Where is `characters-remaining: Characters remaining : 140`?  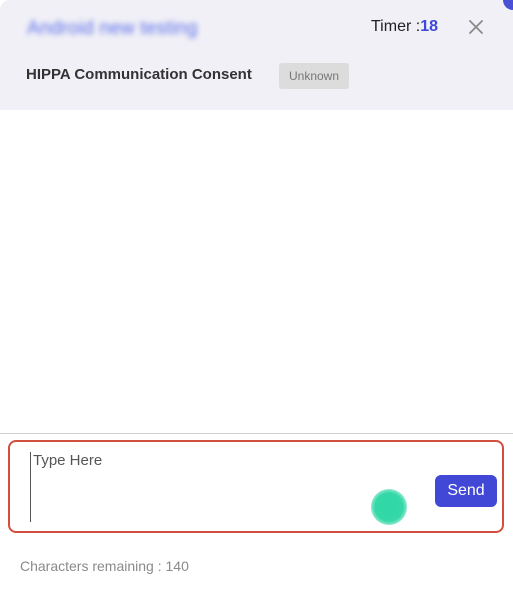
characters-remaining: Characters remaining : 140 is located at coordinates (104, 566).